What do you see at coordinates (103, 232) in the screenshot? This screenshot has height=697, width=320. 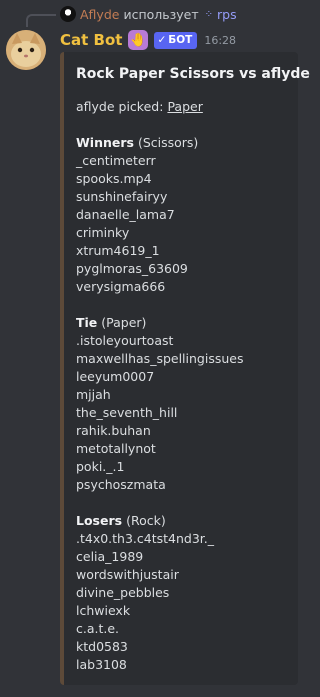 I see `list-item: criminky` at bounding box center [103, 232].